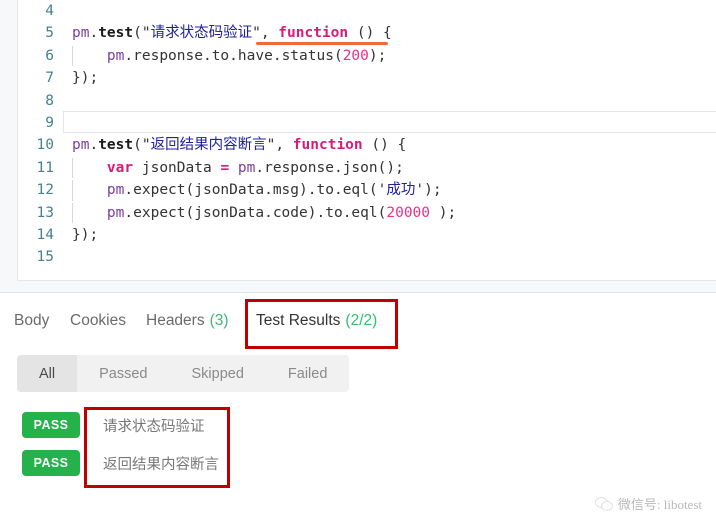 This screenshot has height=527, width=716. I want to click on code-line: 11 var jsonData = pm.response.json();, so click(367, 168).